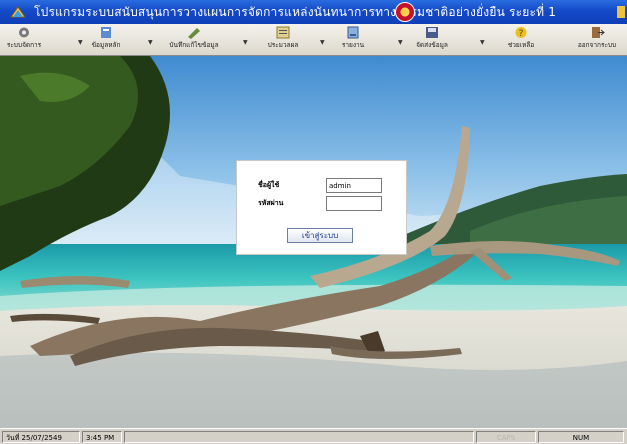 The height and width of the screenshot is (444, 627). I want to click on status-caps: CAPS, so click(506, 437).